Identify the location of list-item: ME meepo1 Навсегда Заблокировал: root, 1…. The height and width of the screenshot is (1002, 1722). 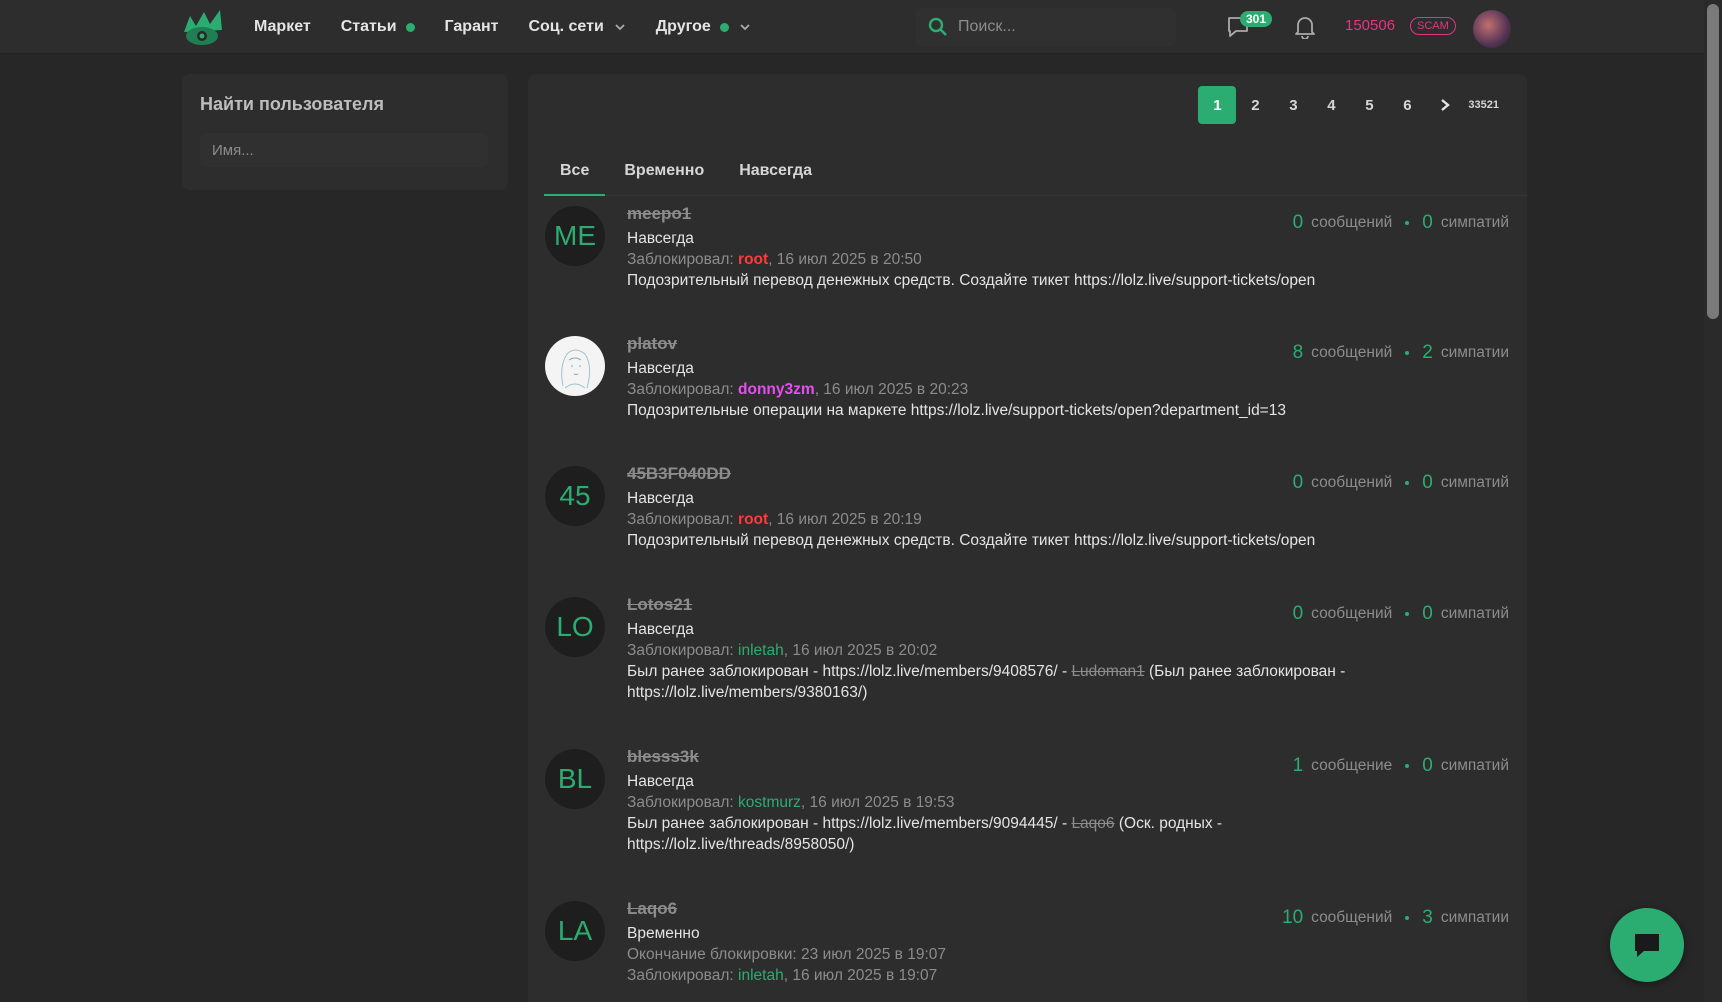
(1027, 269).